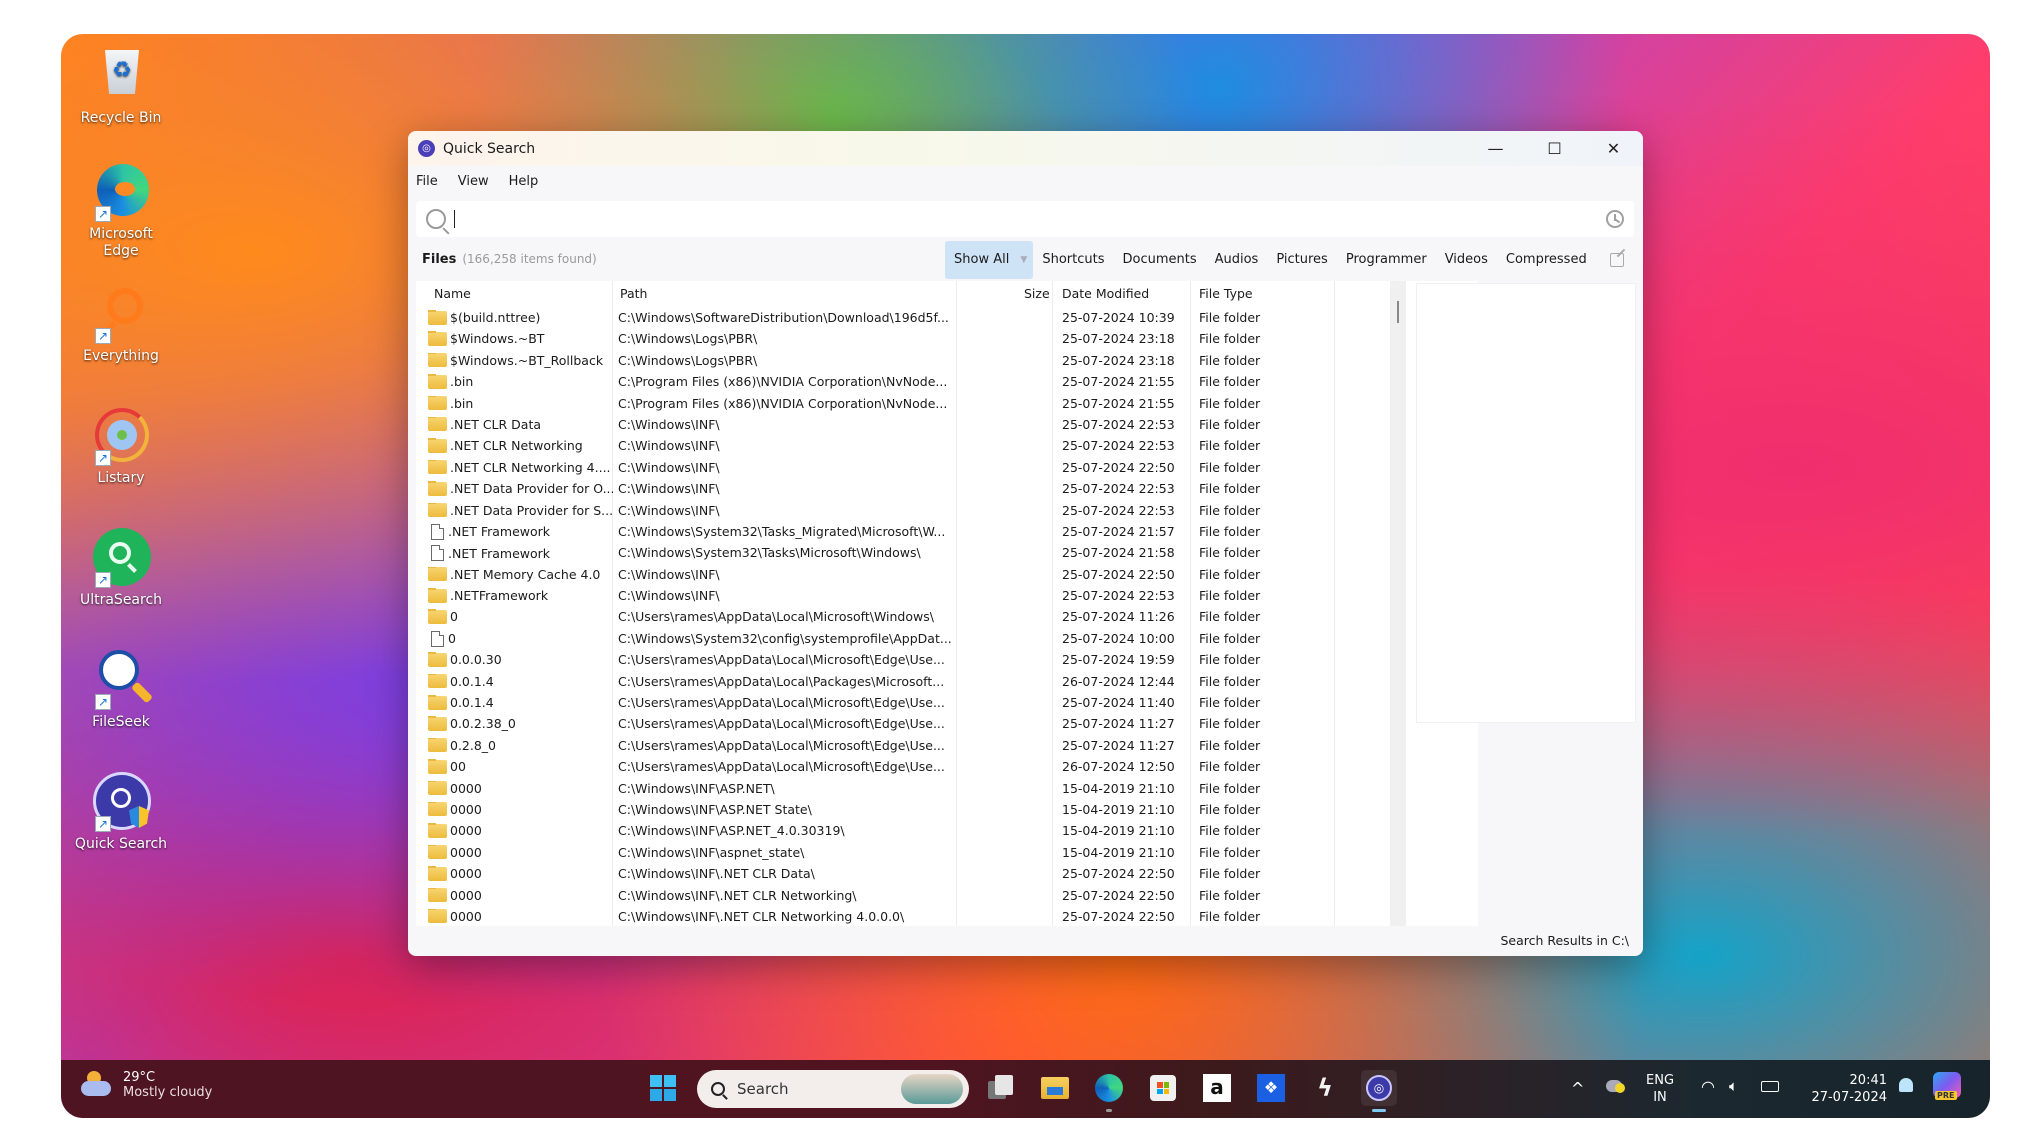  What do you see at coordinates (1615, 219) in the screenshot?
I see `history-icon` at bounding box center [1615, 219].